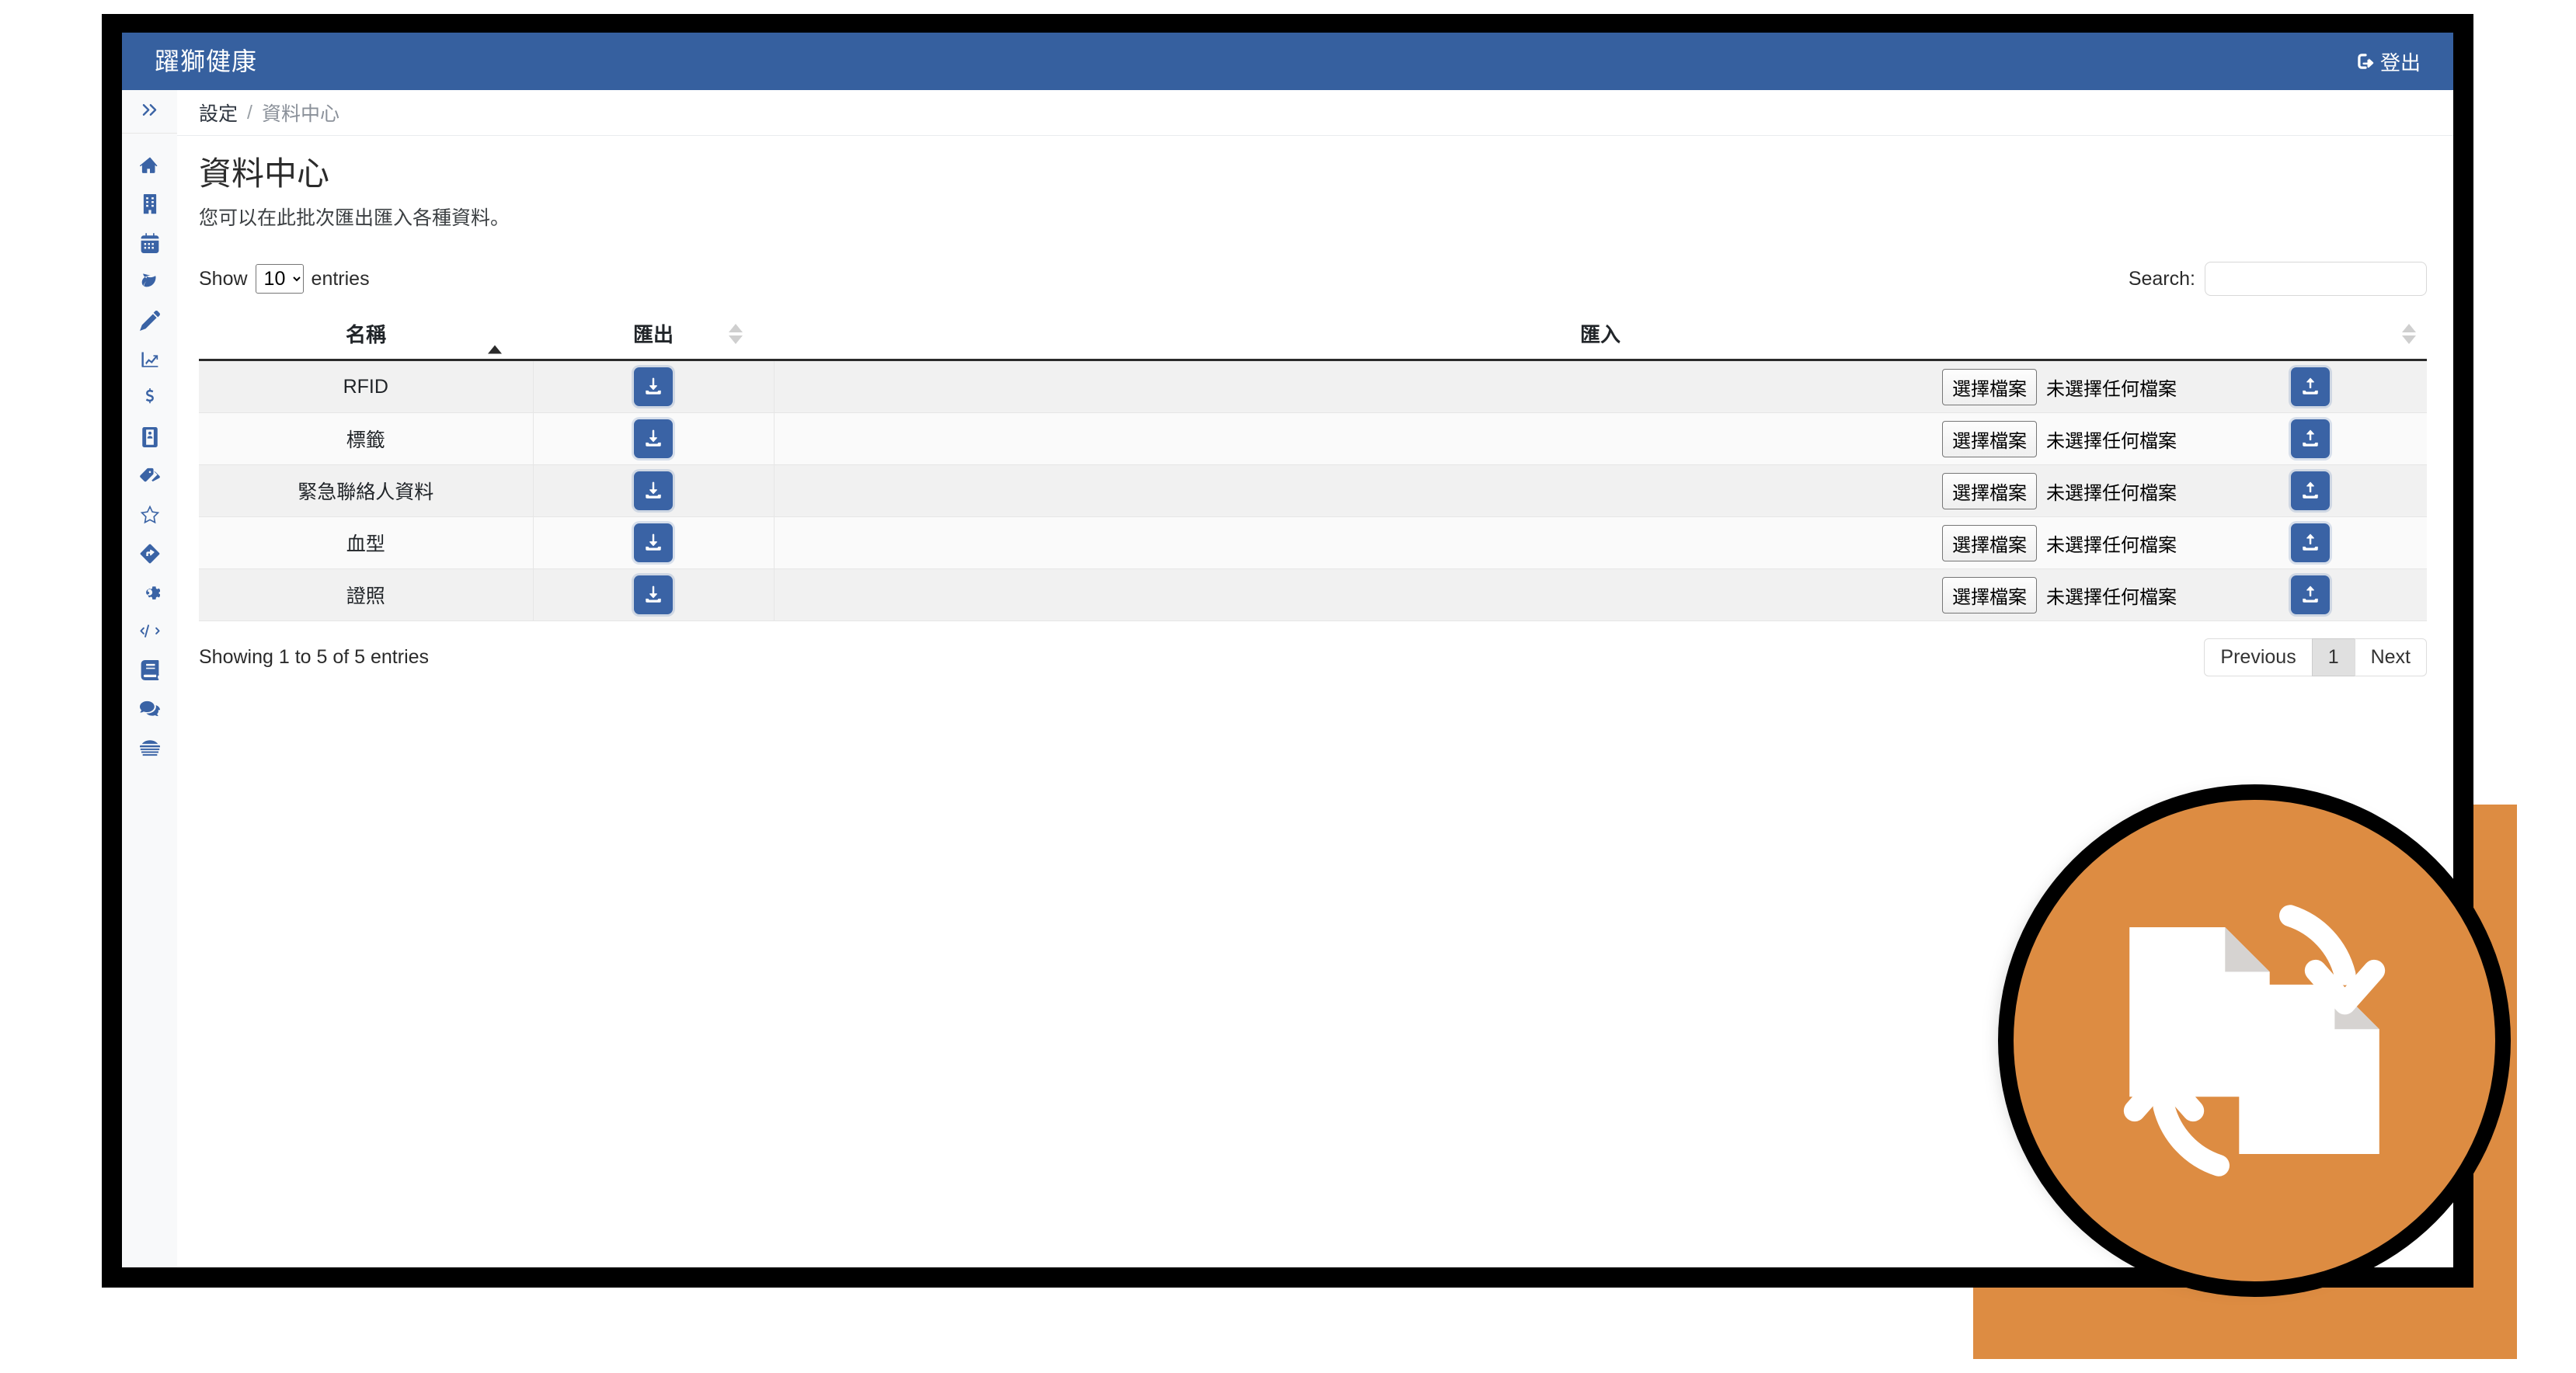 Image resolution: width=2576 pixels, height=1373 pixels. What do you see at coordinates (218, 113) in the screenshot?
I see `breadcrumb-parent: 設定` at bounding box center [218, 113].